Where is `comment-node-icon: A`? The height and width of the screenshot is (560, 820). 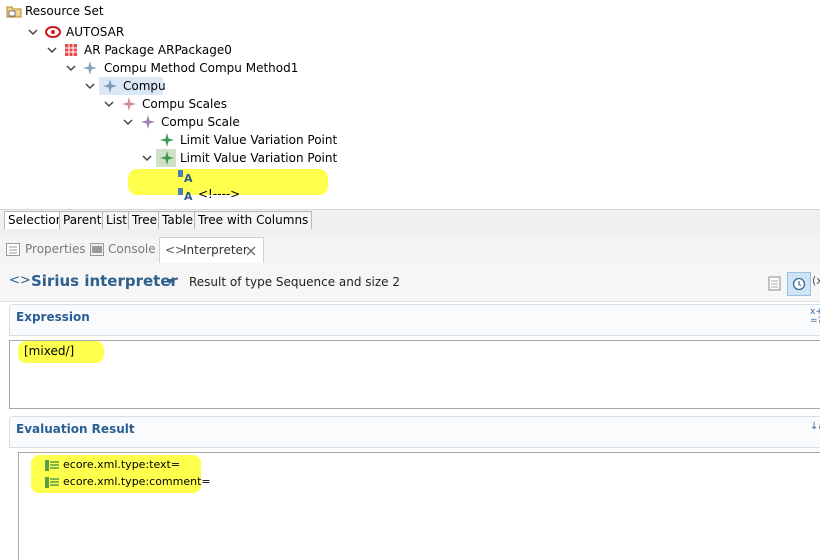
comment-node-icon: A is located at coordinates (185, 194).